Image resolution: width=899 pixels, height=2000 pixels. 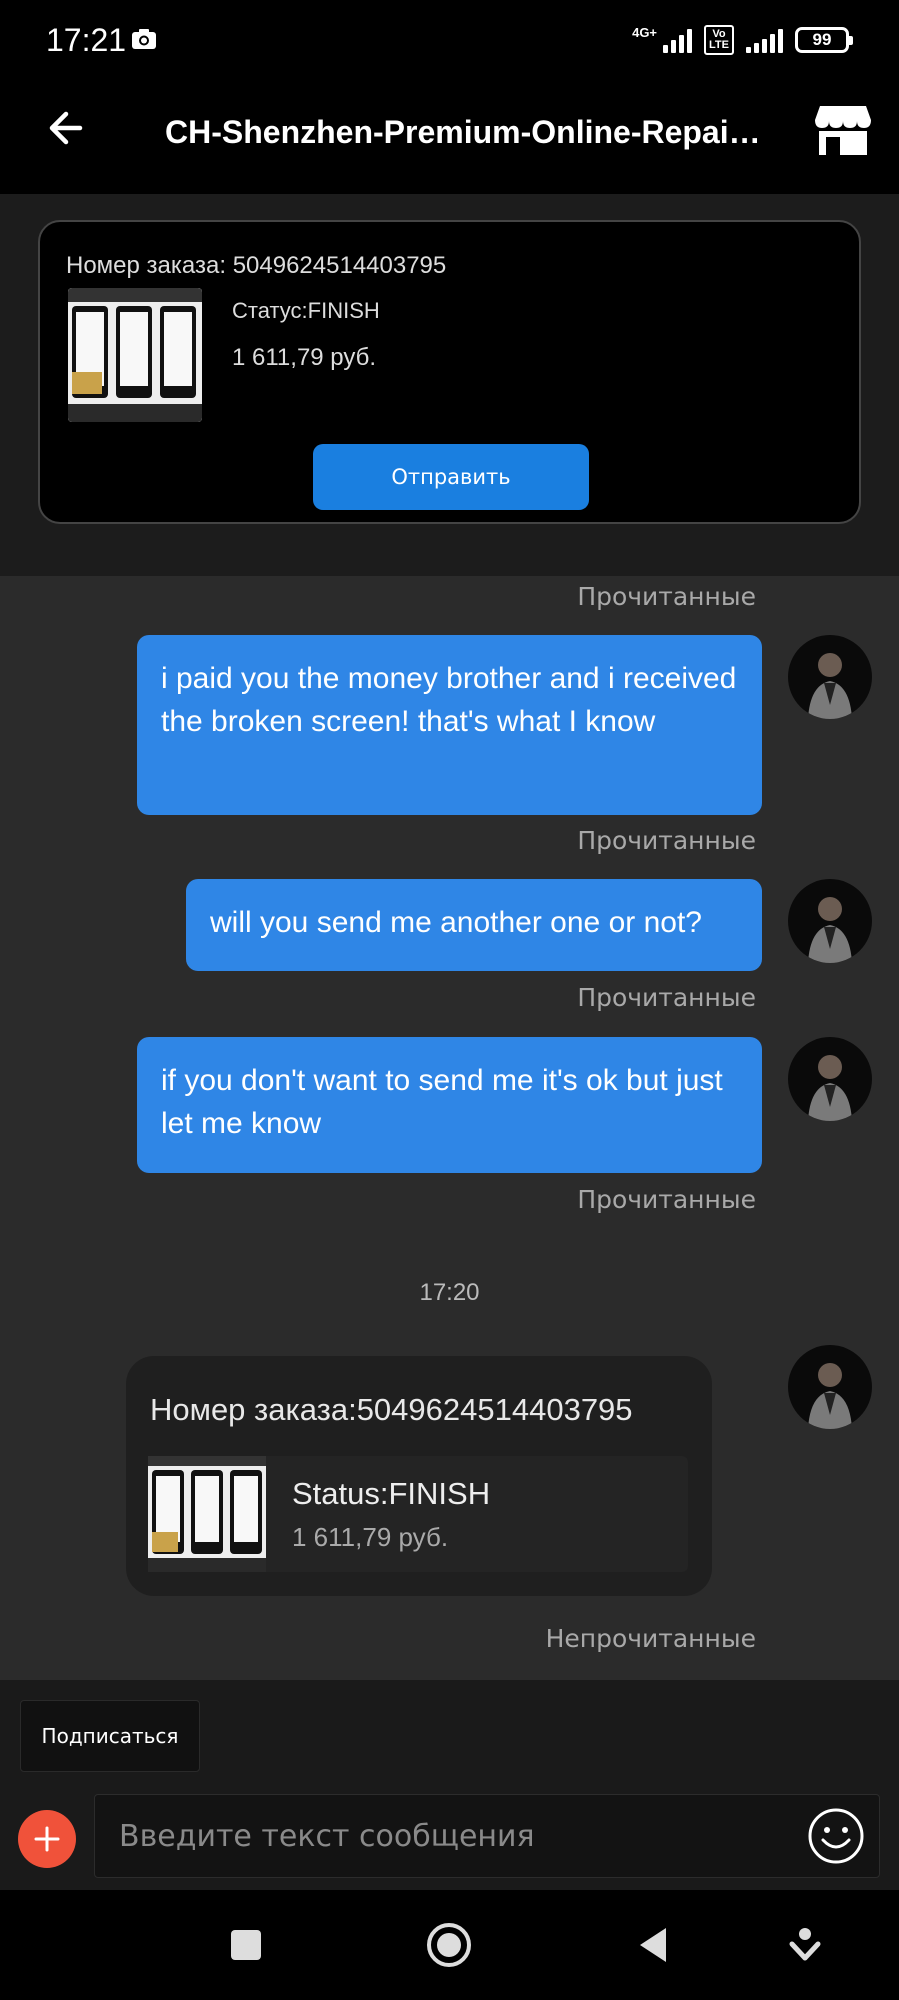 What do you see at coordinates (843, 130) in the screenshot?
I see `store-icon` at bounding box center [843, 130].